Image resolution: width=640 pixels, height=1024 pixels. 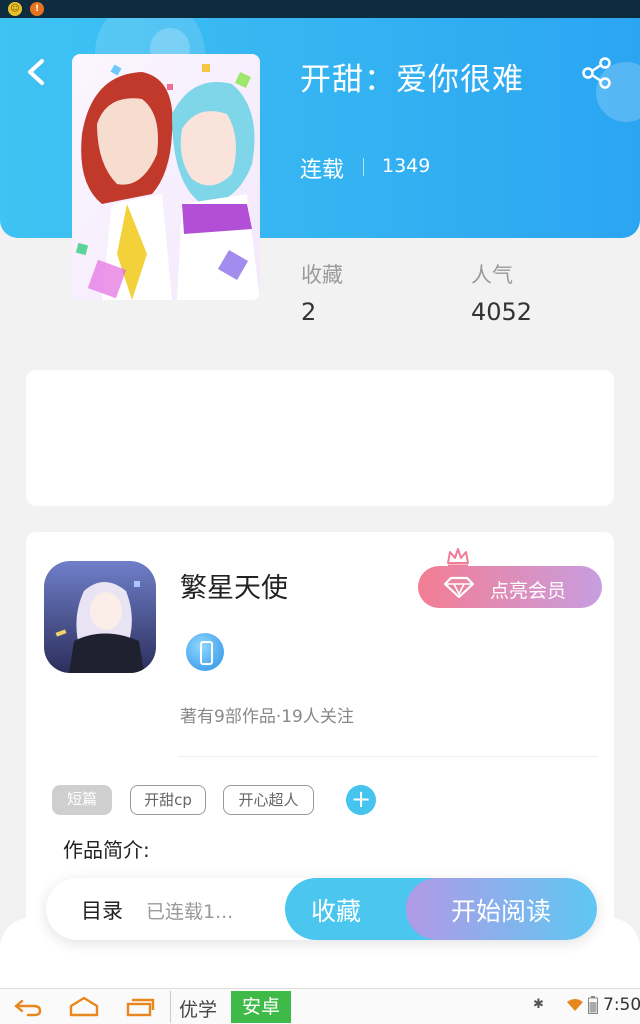 What do you see at coordinates (320, 1006) in the screenshot?
I see `system-navbar: 优学 安卓 ✱ 7:50` at bounding box center [320, 1006].